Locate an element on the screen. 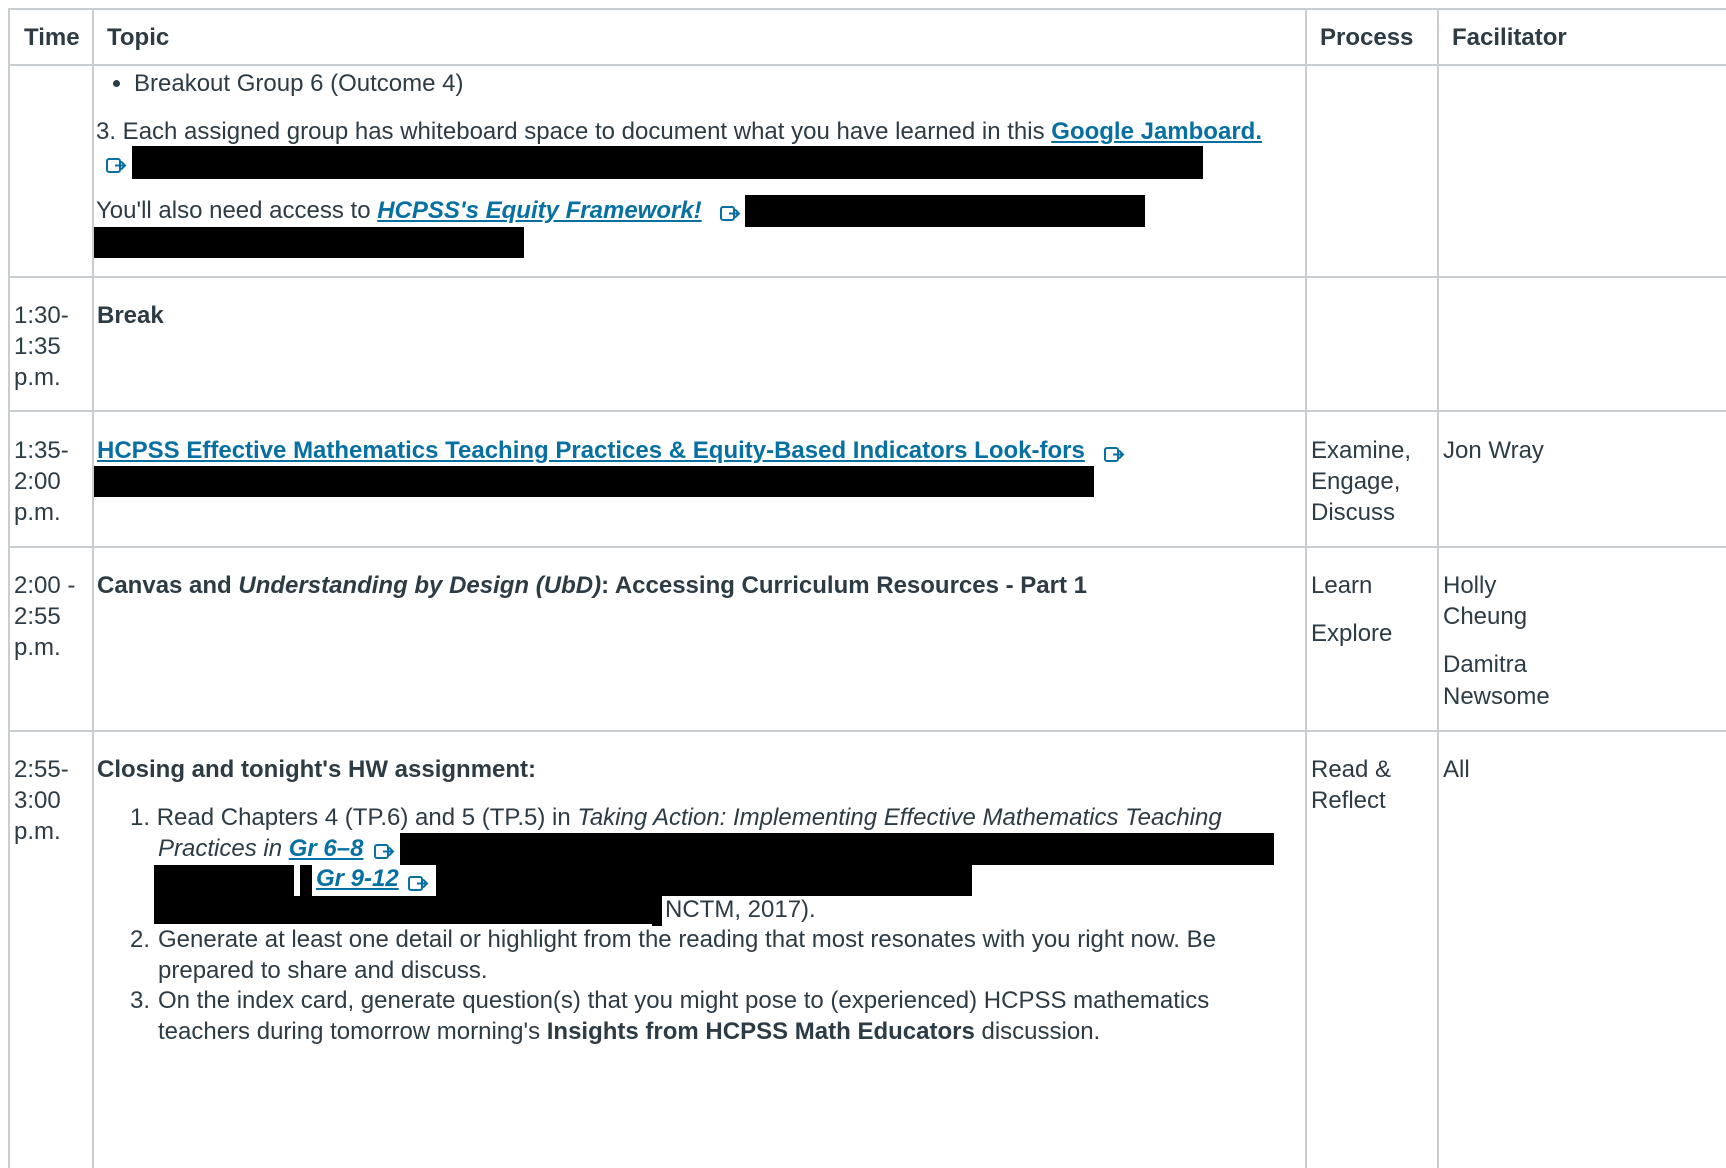 This screenshot has height=1168, width=1726. gr-9-12-link: Gr 9-12 is located at coordinates (357, 878).